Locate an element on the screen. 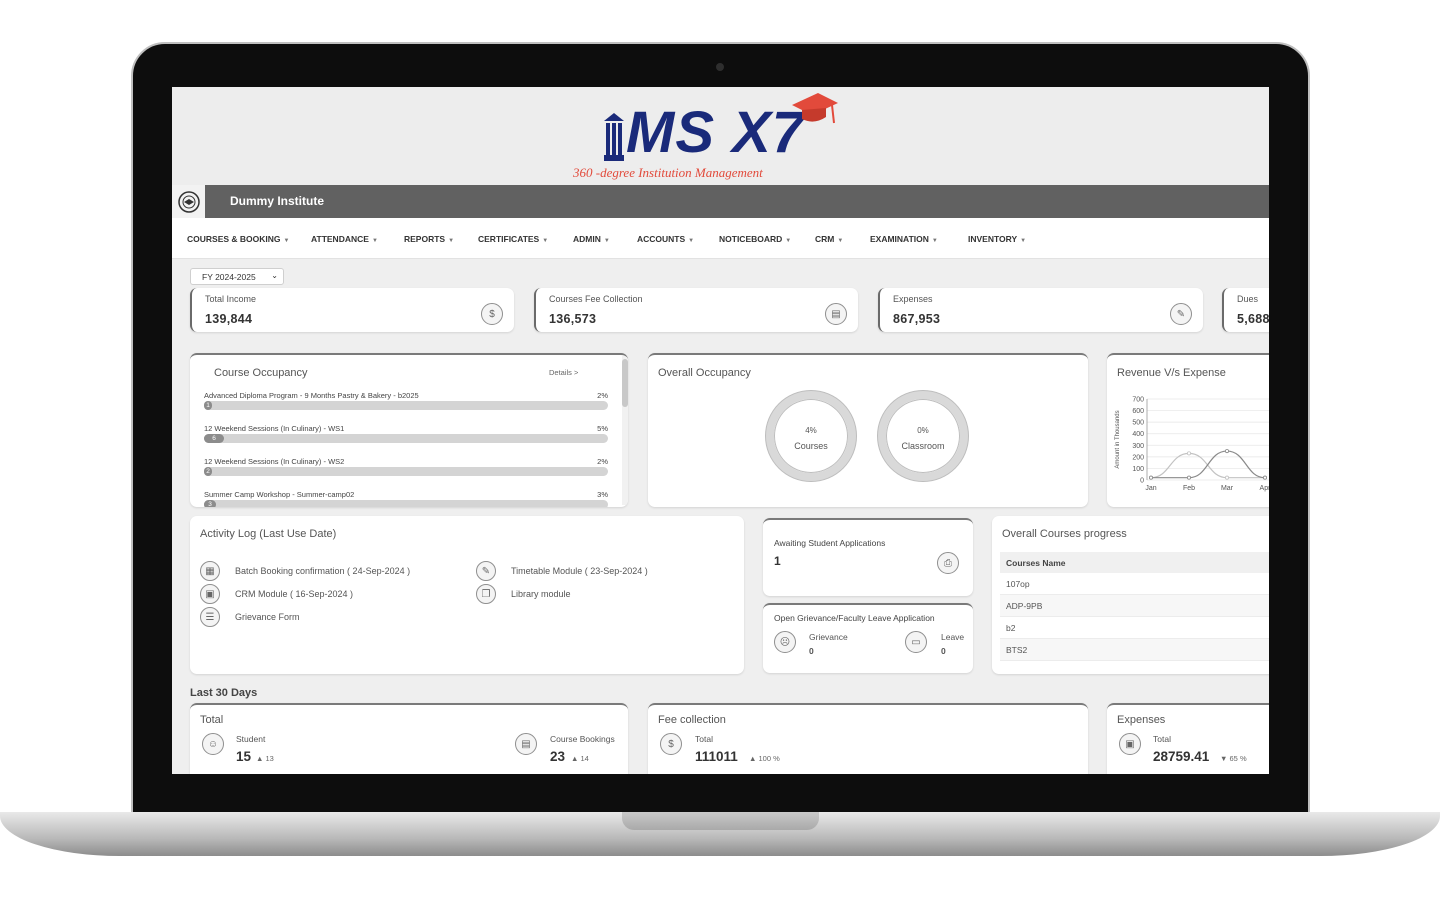 This screenshot has height=900, width=1440. last30-expenses-card: Expenses ▣ Total 28759.41 ▼ 65 % is located at coordinates (1188, 738).